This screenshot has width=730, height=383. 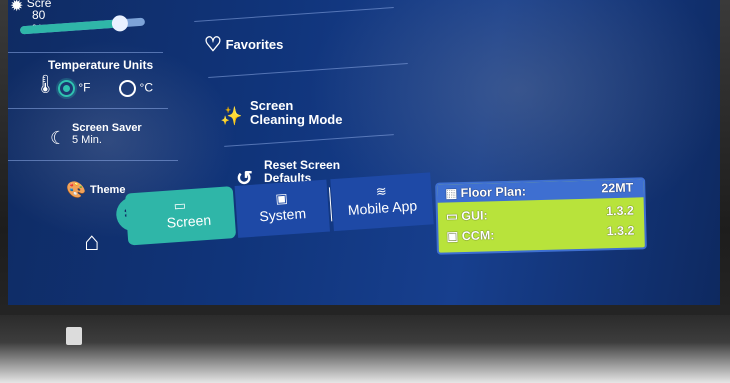 What do you see at coordinates (254, 44) in the screenshot?
I see `favorites-label: Favorites` at bounding box center [254, 44].